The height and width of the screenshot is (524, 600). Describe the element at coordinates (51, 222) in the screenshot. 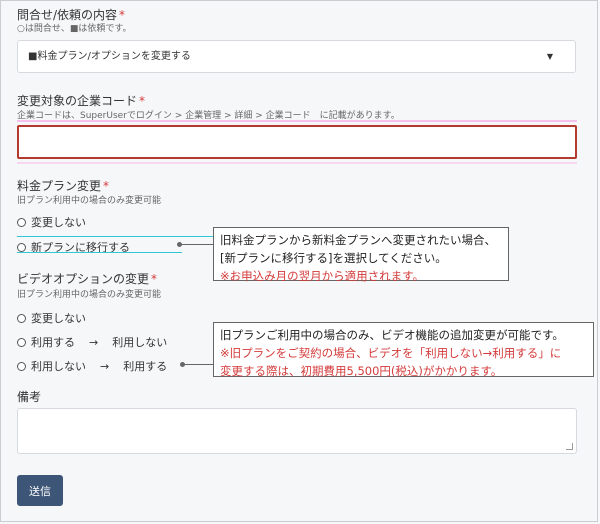

I see `radio-plan-no-change: 変更しない` at that location.